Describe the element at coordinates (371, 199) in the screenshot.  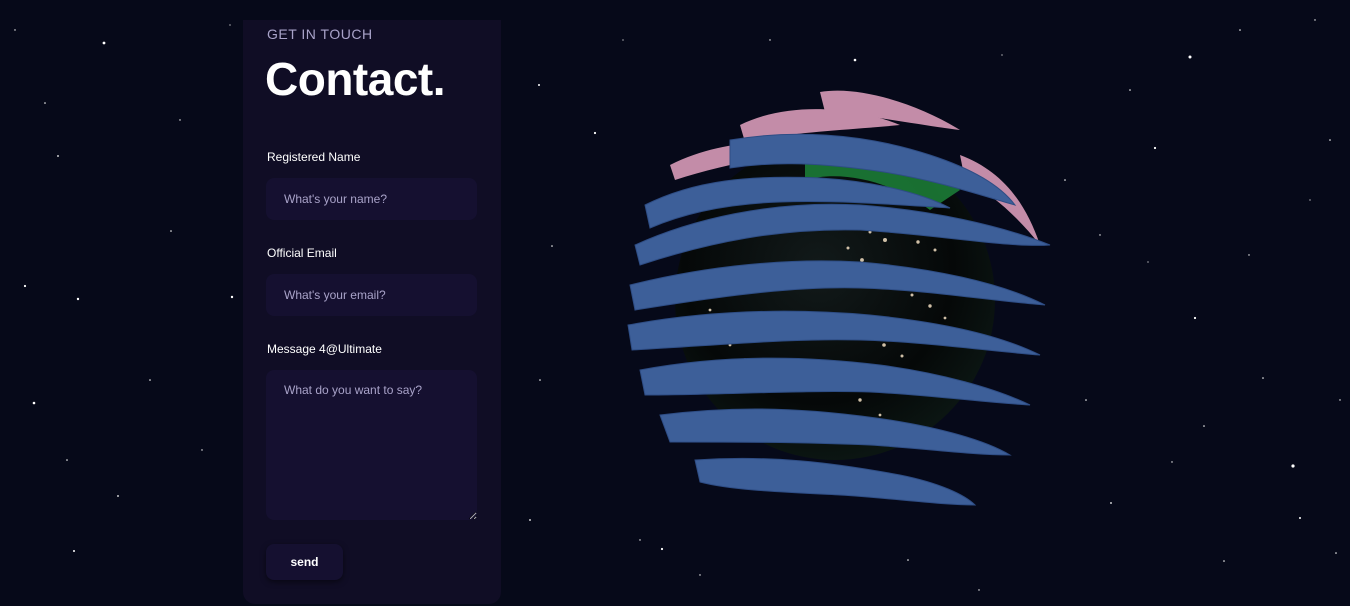
I see `name-input` at that location.